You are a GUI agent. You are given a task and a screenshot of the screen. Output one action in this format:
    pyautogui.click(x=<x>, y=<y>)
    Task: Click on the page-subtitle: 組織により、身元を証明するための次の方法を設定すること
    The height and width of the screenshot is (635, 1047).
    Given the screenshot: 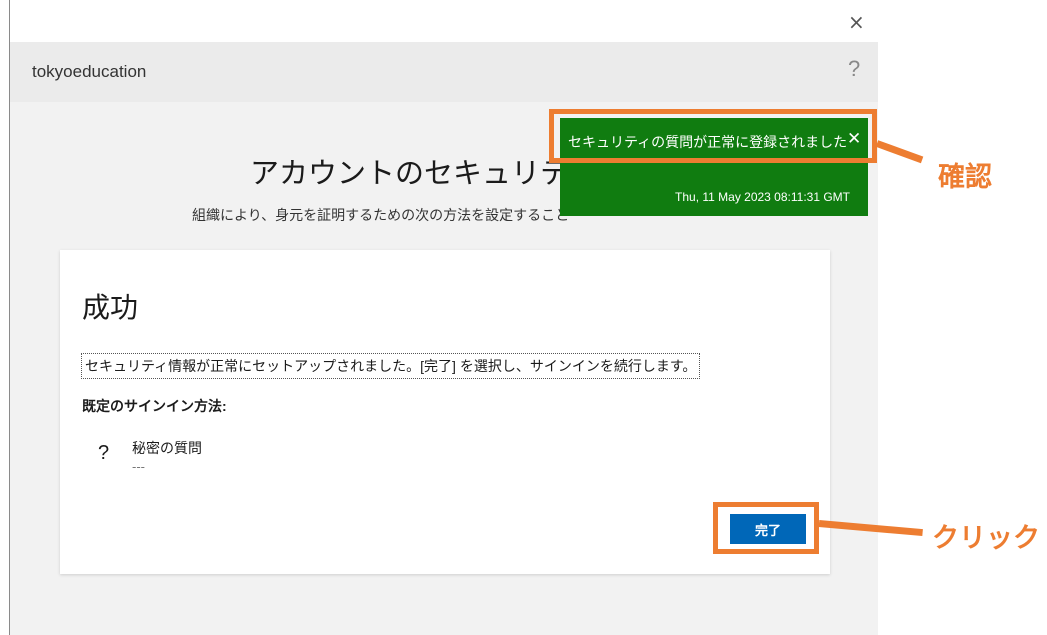 What is the action you would take?
    pyautogui.click(x=381, y=215)
    